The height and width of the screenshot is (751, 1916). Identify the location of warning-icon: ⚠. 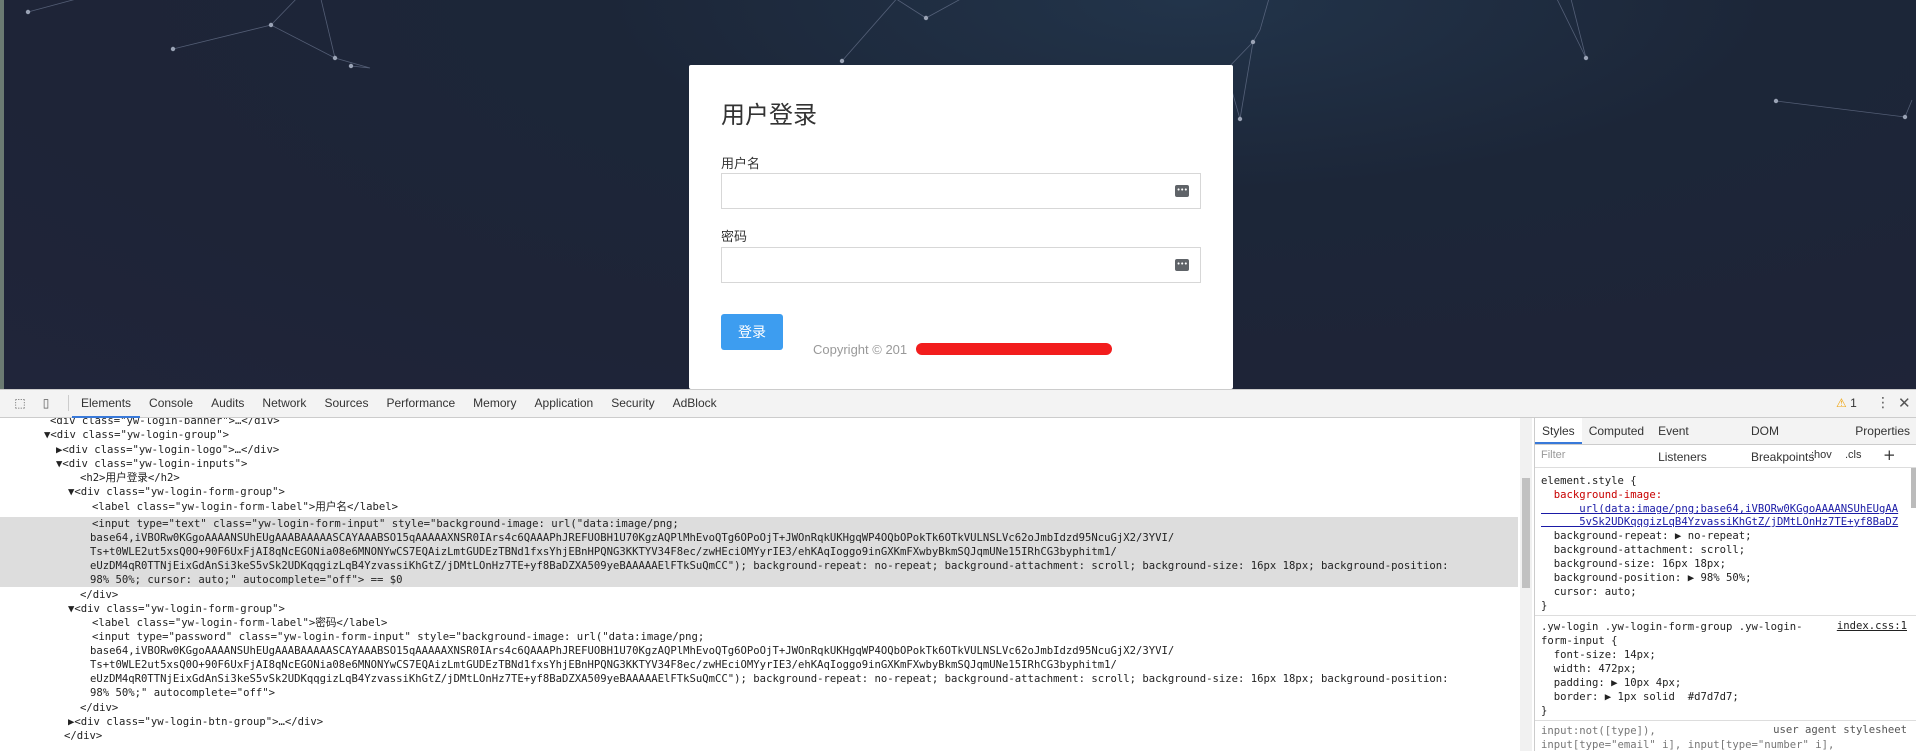
(1841, 403).